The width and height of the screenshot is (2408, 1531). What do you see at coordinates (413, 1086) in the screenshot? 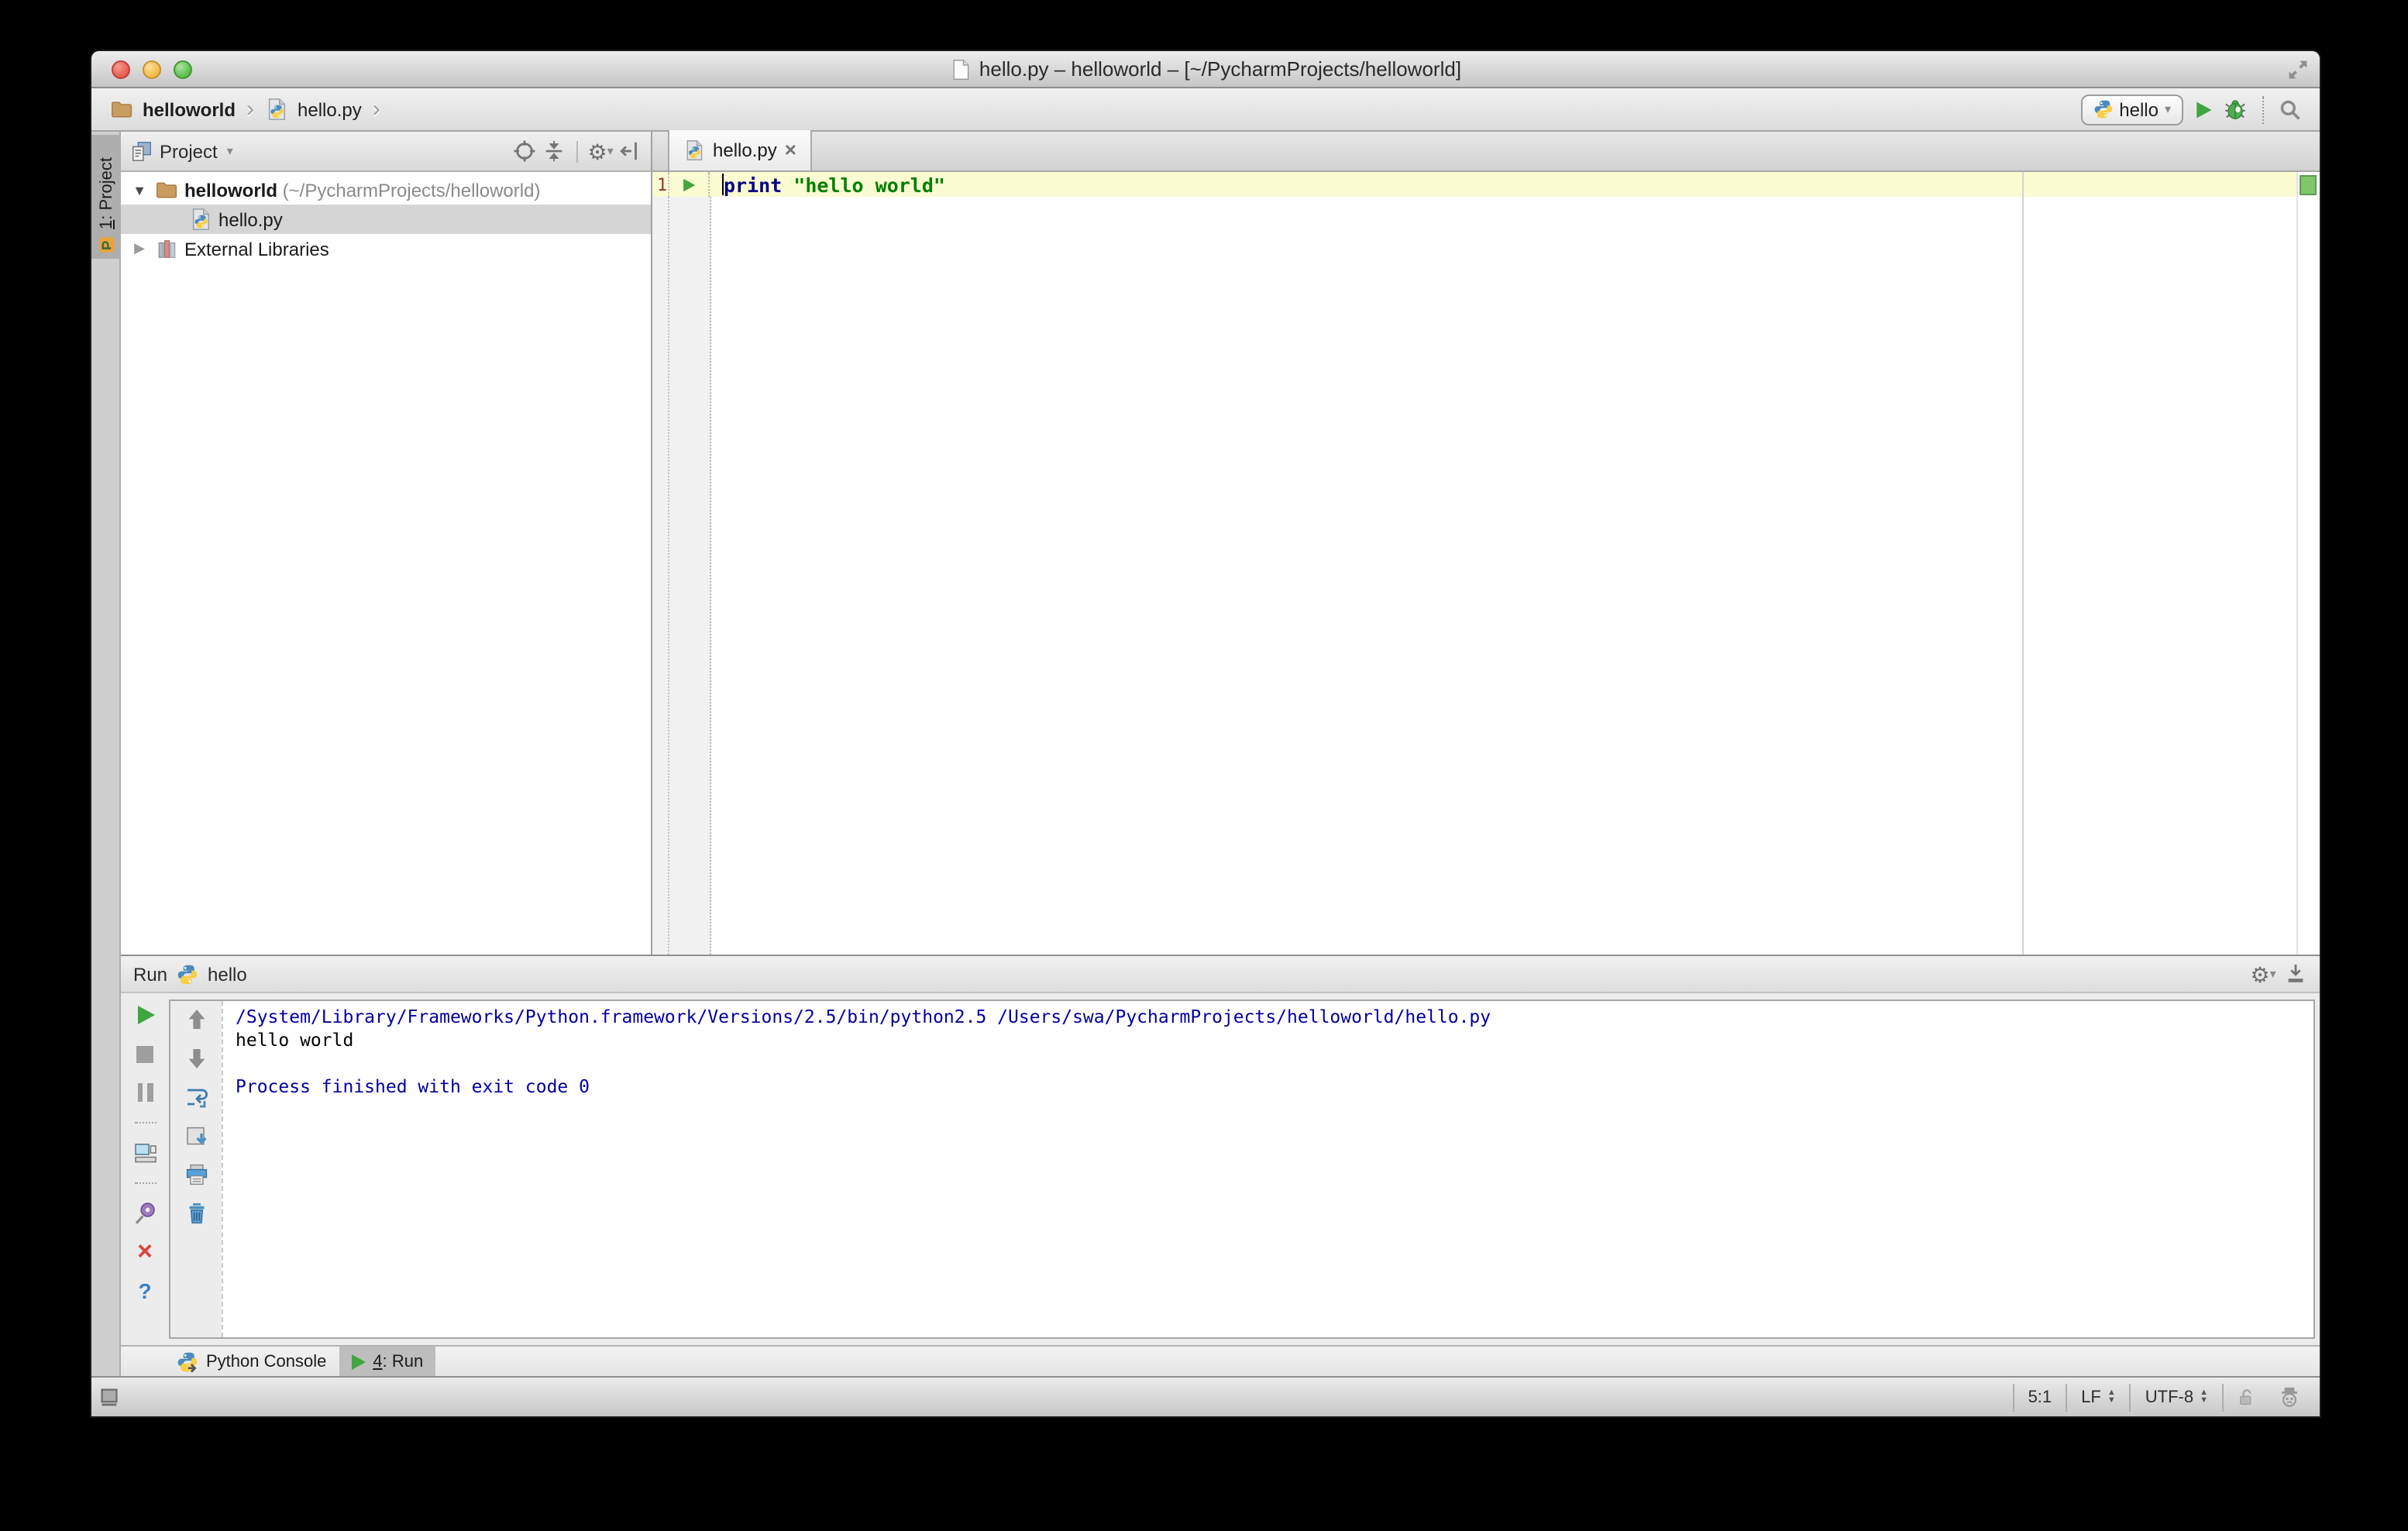
I see `console-exit-line: Process finished with exit code 0` at bounding box center [413, 1086].